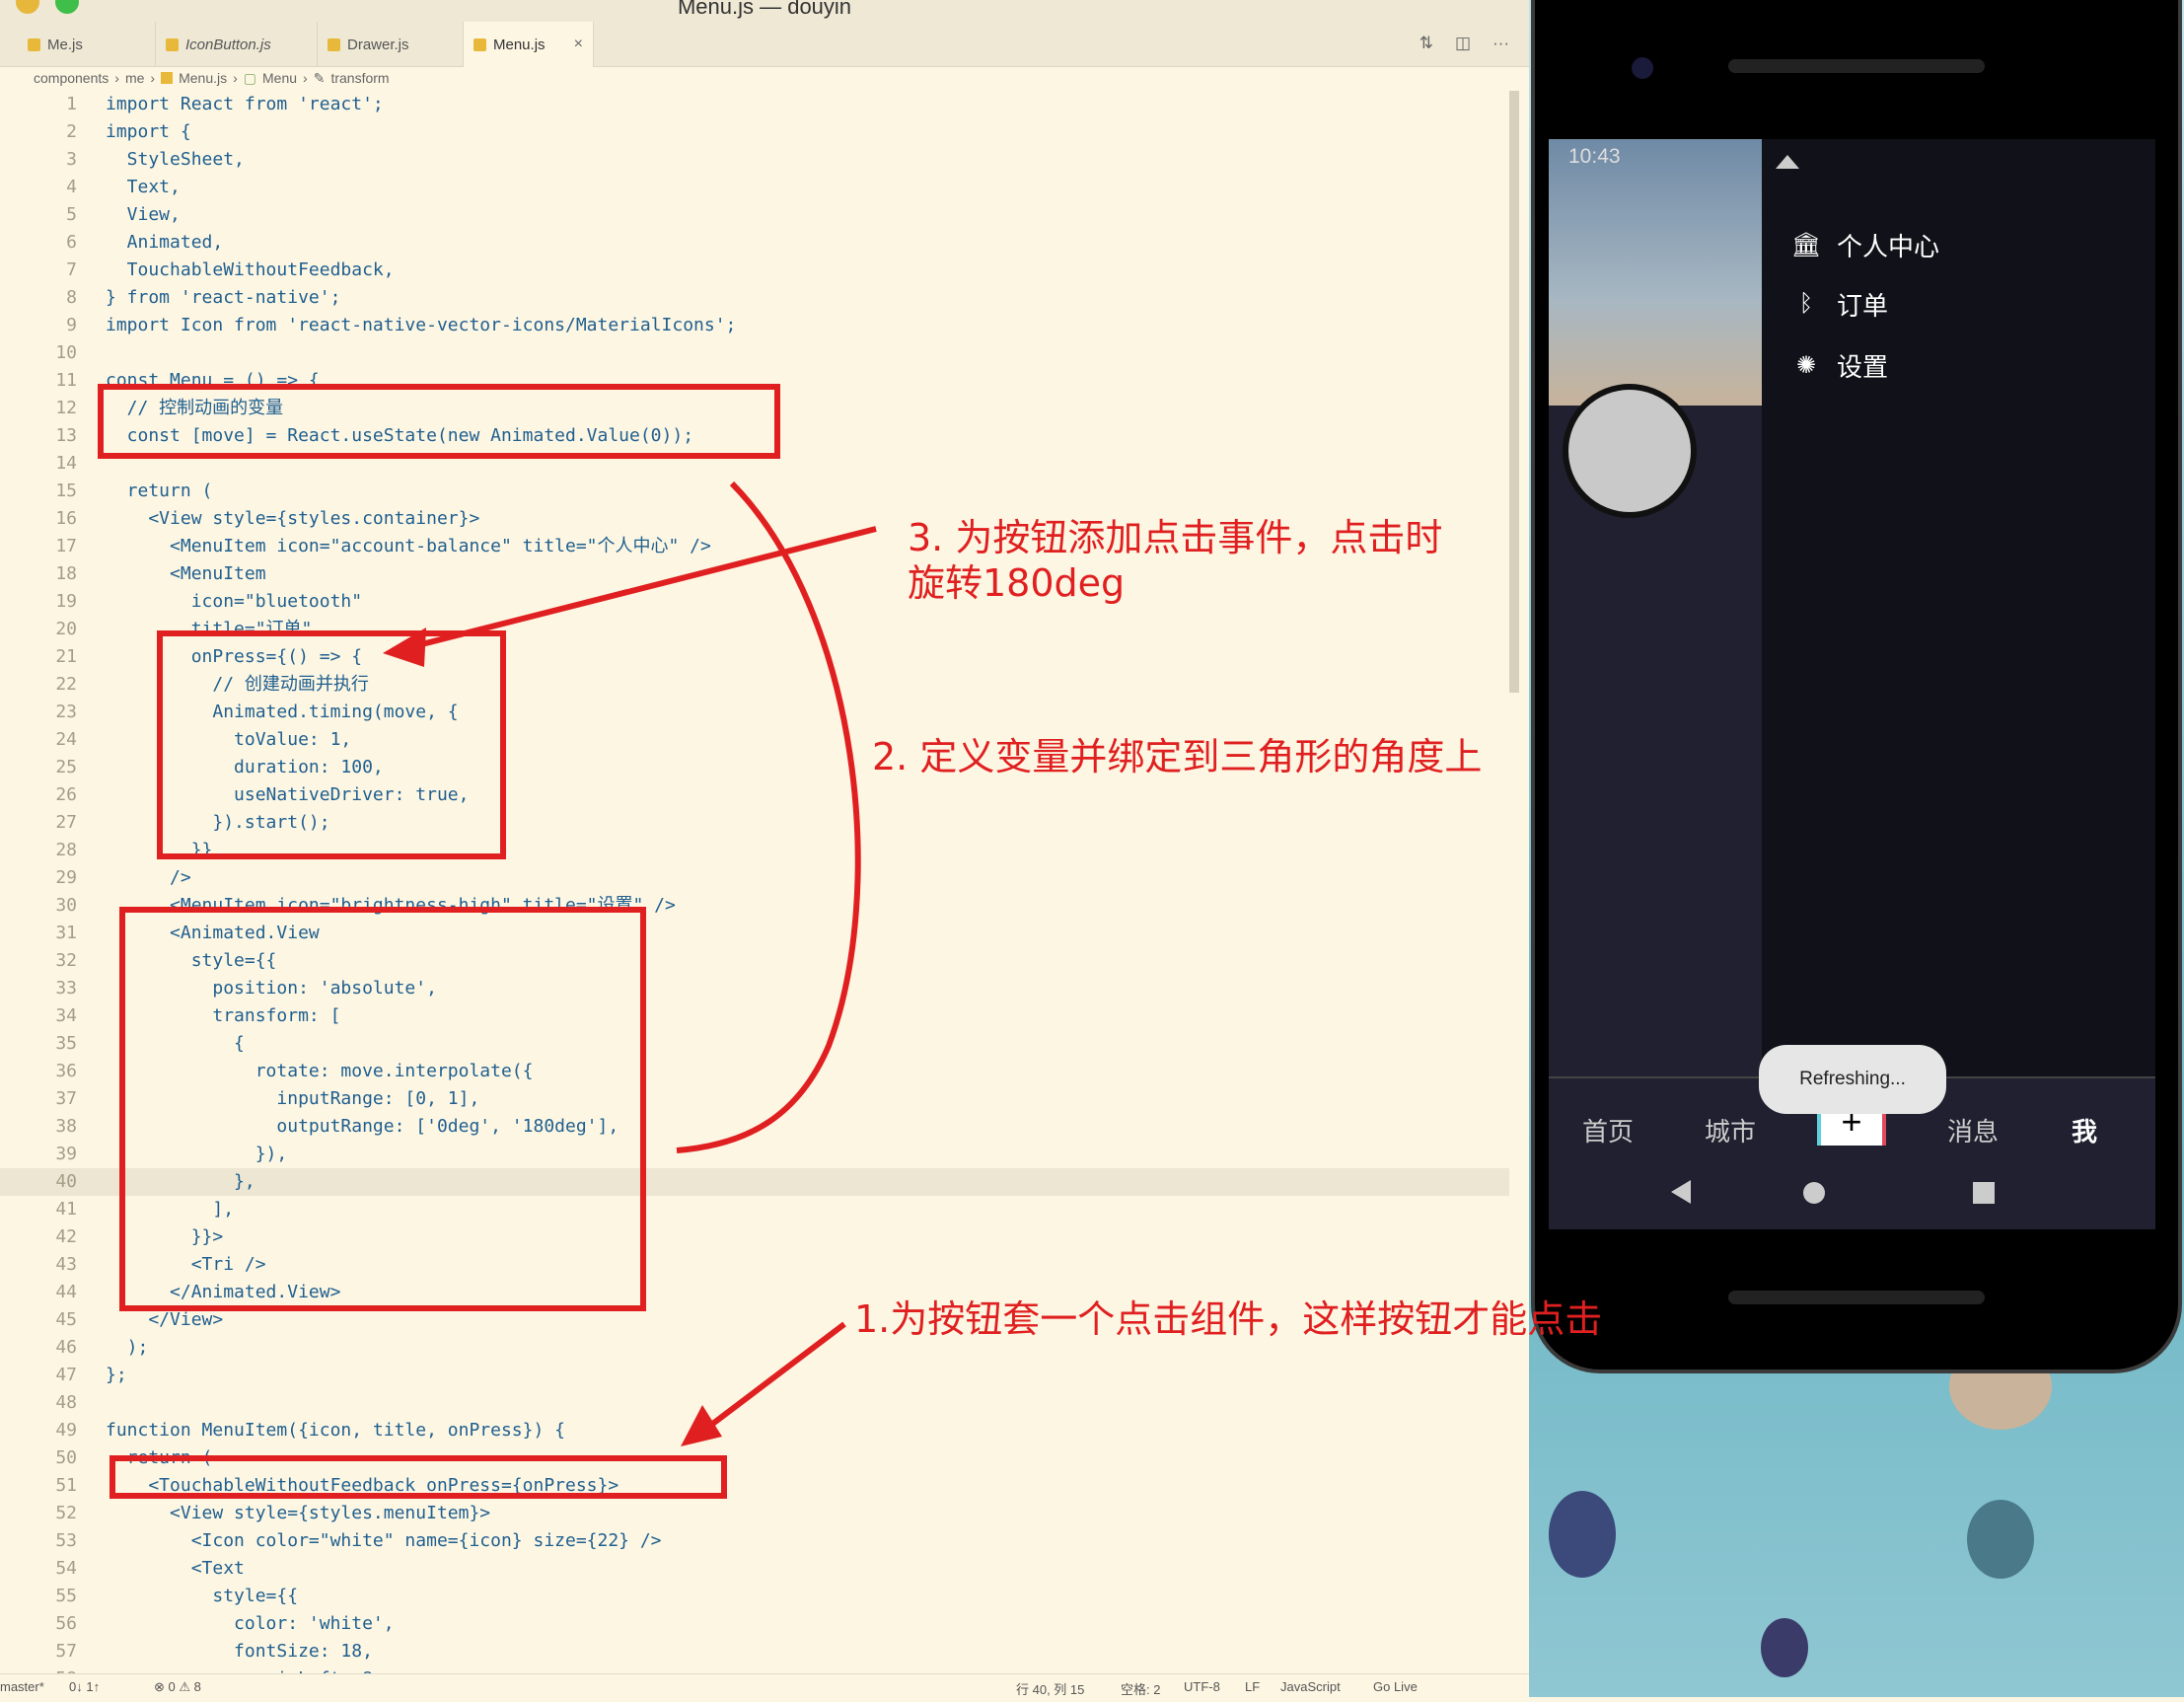 The width and height of the screenshot is (2184, 1702). I want to click on back-icon, so click(1681, 1192).